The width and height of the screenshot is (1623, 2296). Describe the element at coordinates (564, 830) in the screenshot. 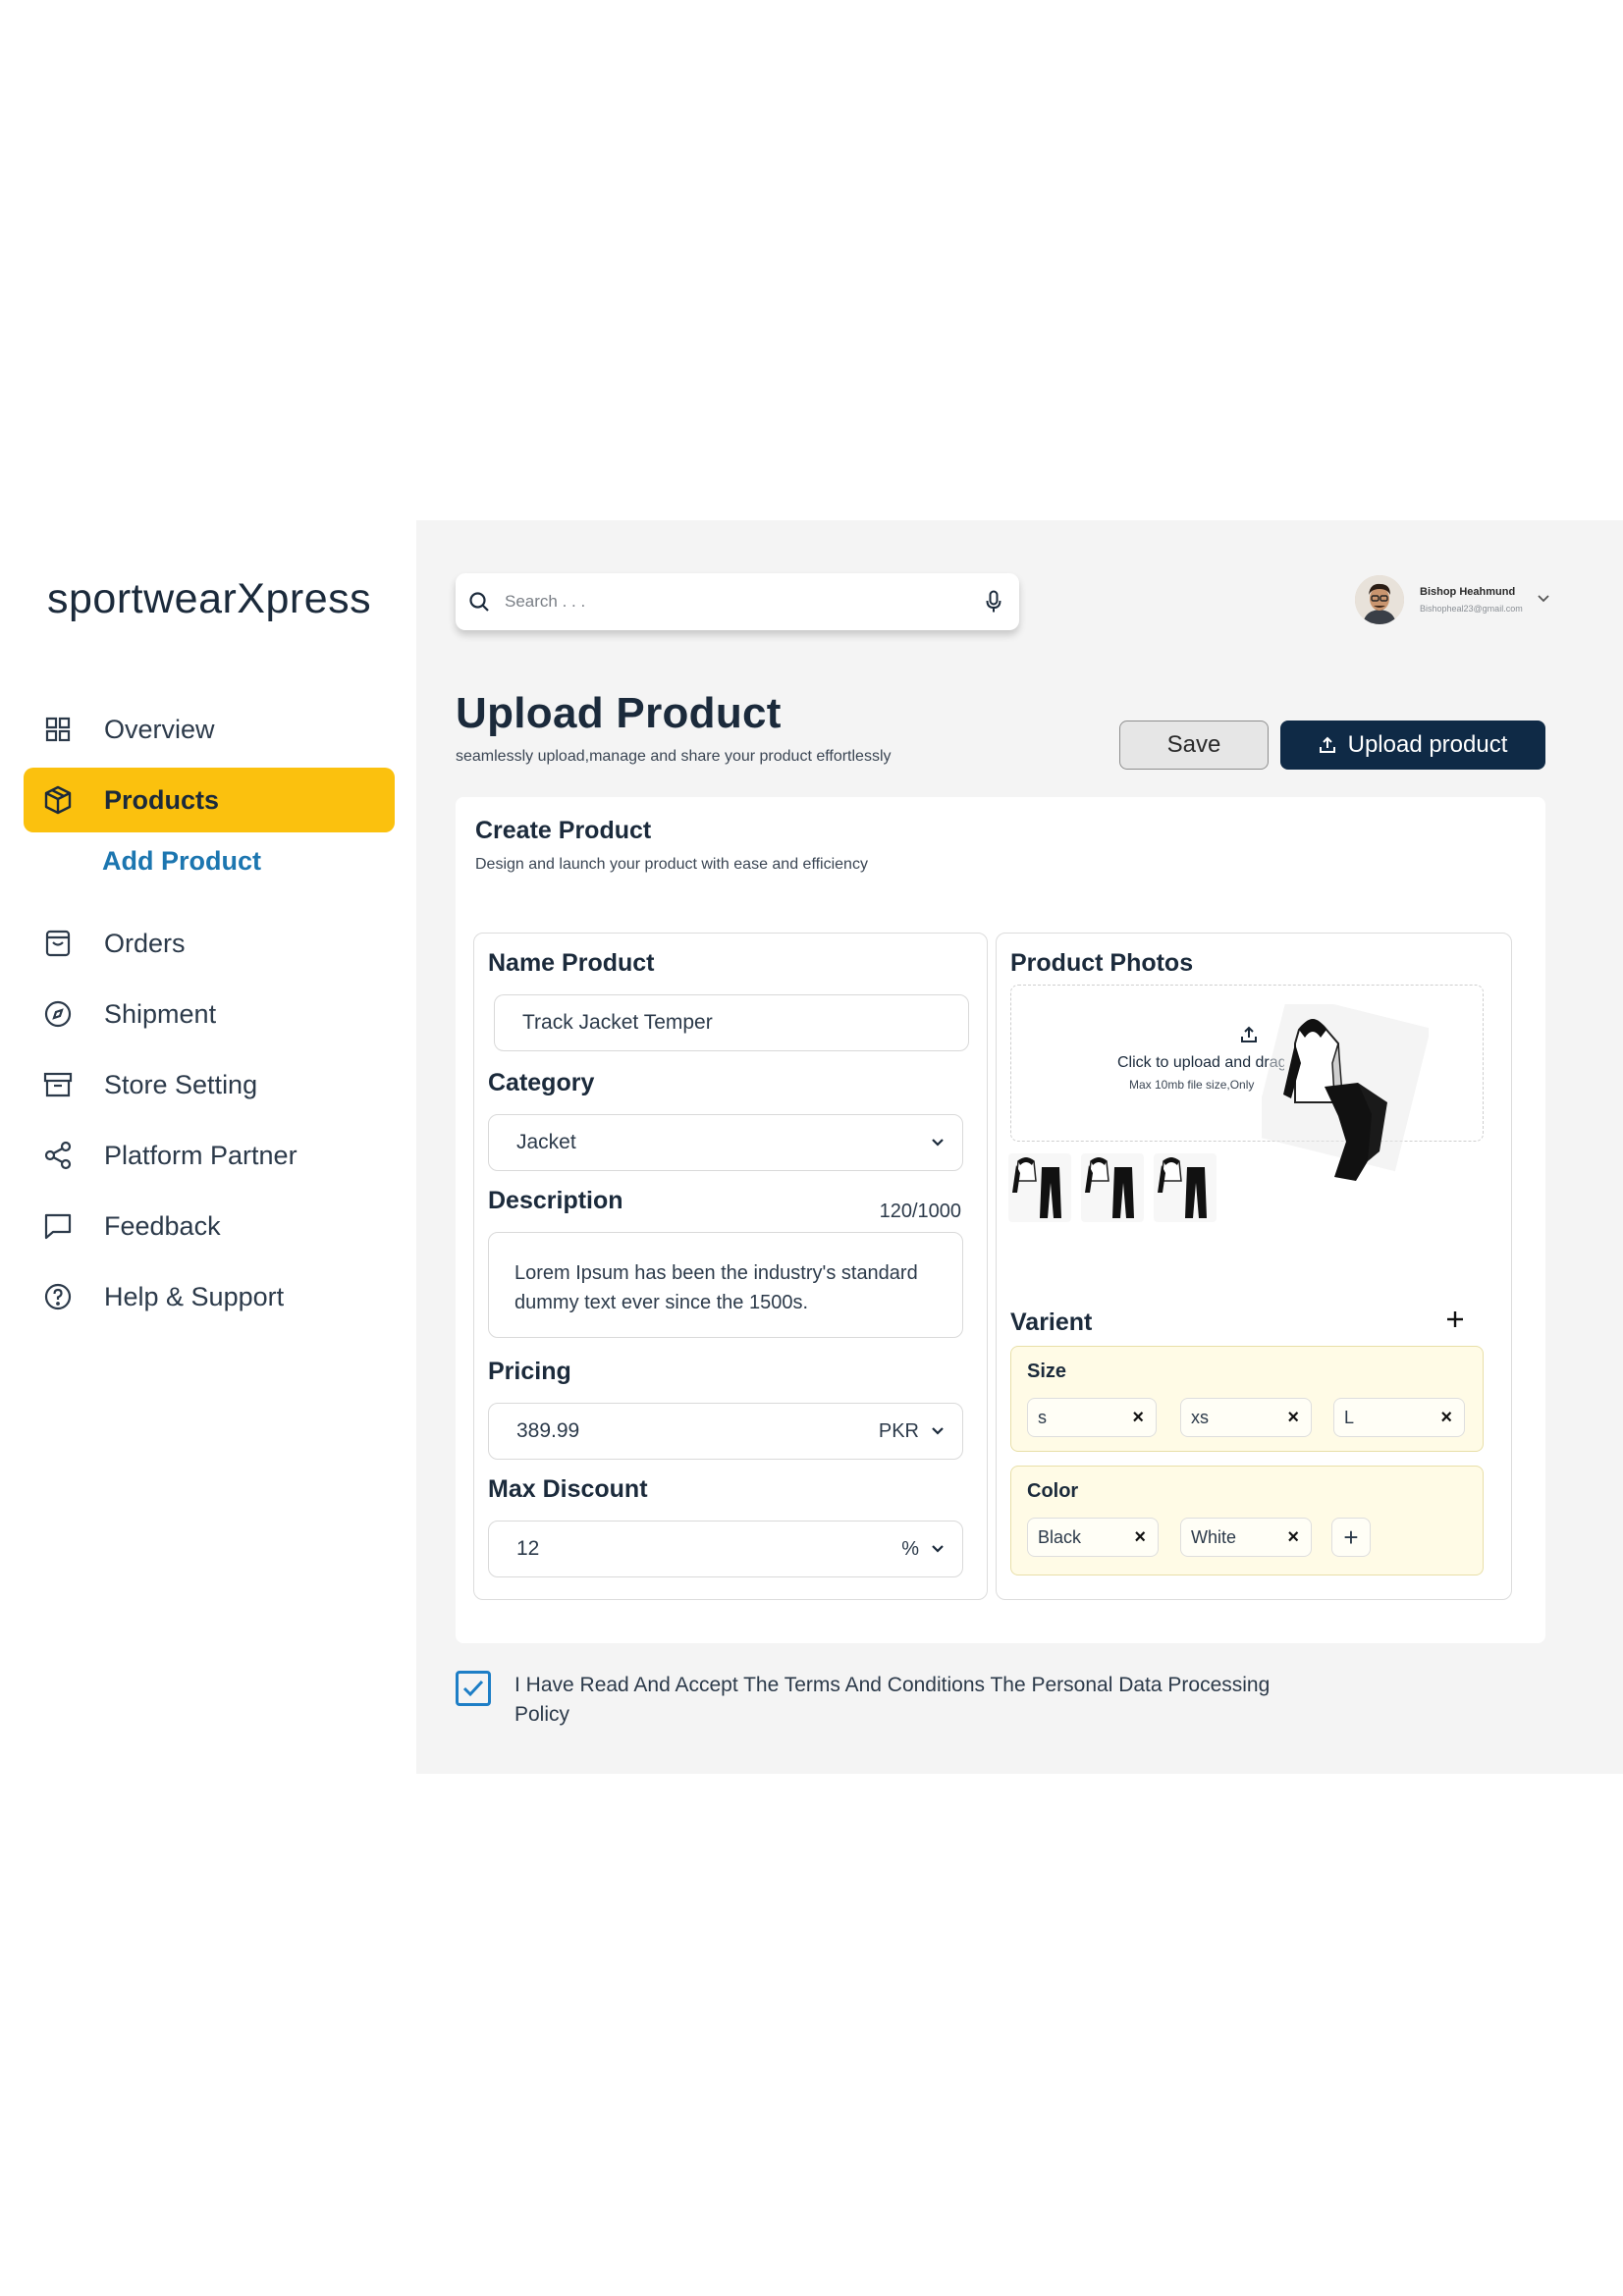

I see `card-title: Create Product` at that location.